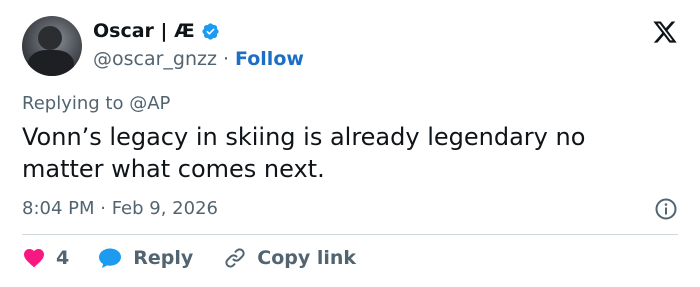  What do you see at coordinates (34, 258) in the screenshot?
I see `heart-icon` at bounding box center [34, 258].